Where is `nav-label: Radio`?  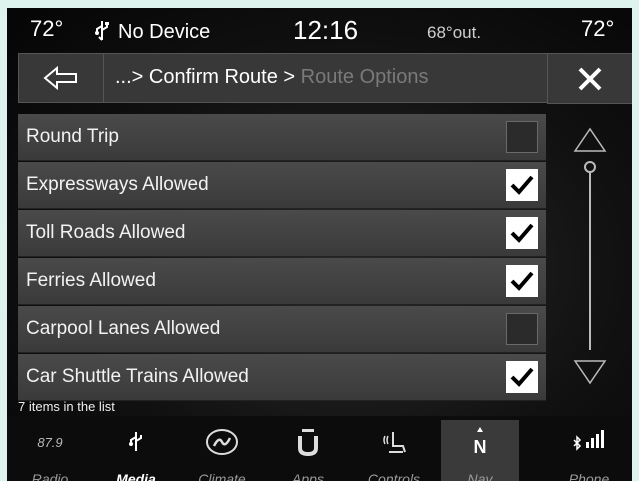 nav-label: Radio is located at coordinates (50, 476).